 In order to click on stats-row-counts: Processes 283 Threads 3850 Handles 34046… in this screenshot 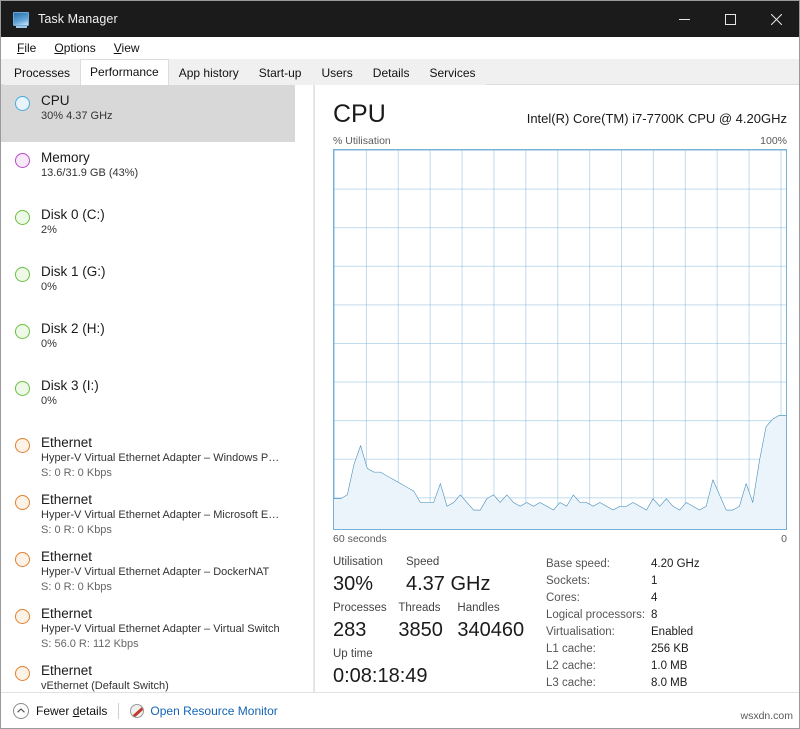, I will do `click(435, 622)`.